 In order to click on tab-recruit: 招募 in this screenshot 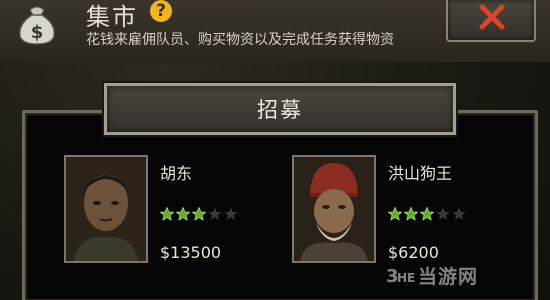, I will do `click(280, 109)`.